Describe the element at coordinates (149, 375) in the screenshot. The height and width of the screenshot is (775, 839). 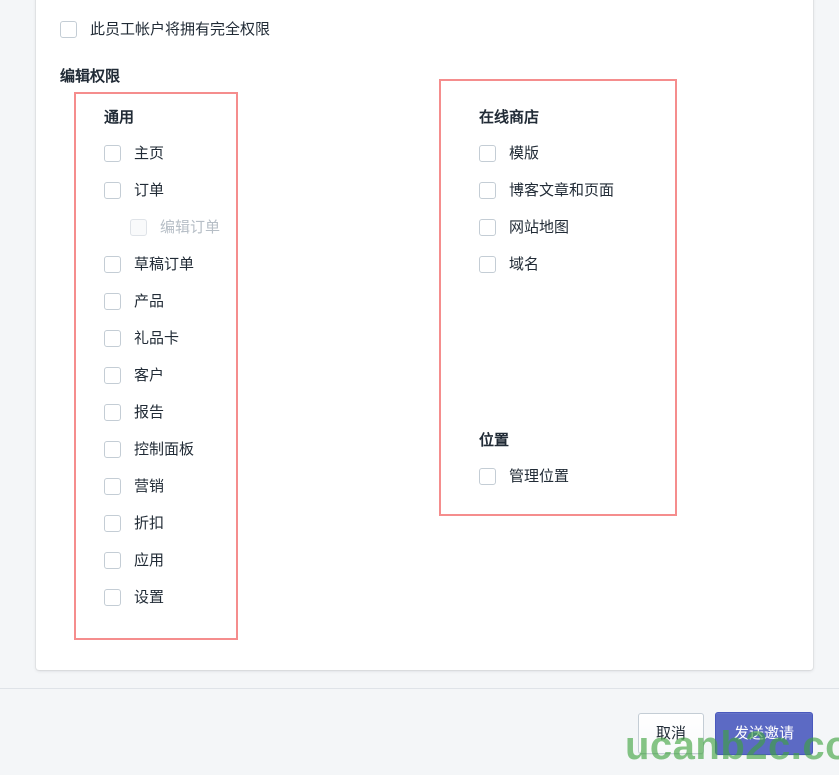
I see `permission-label: 客户` at that location.